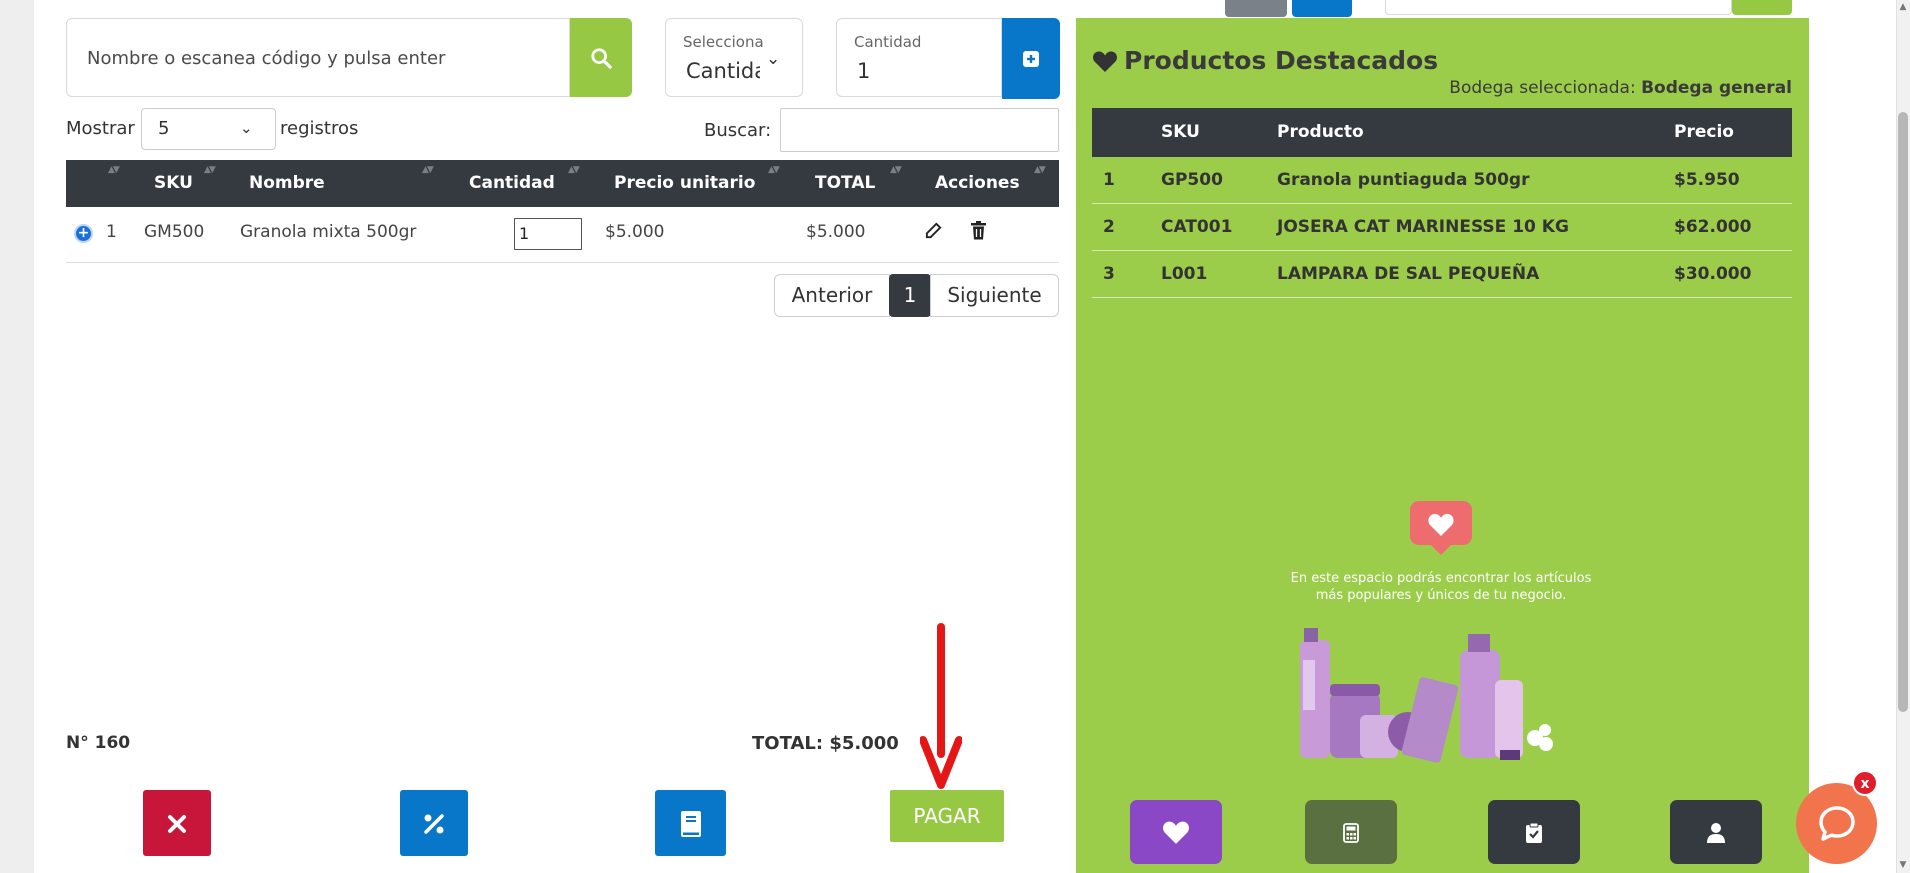 This screenshot has height=873, width=1910. What do you see at coordinates (174, 232) in the screenshot?
I see `row-sku: GM500` at bounding box center [174, 232].